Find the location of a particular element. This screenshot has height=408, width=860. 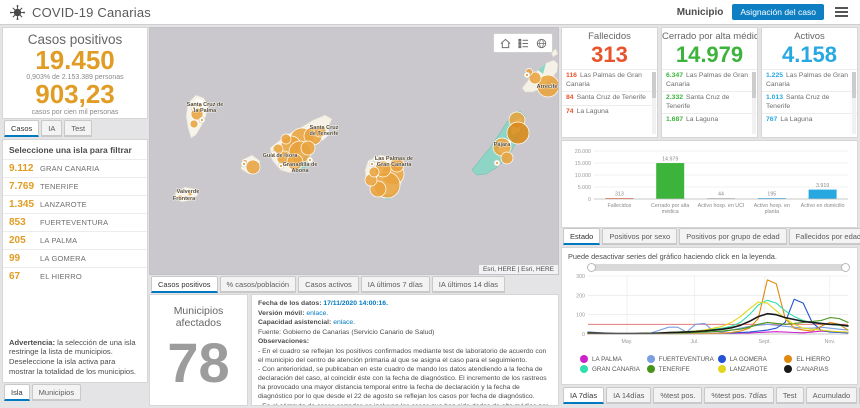

time-range-slider is located at coordinates (718, 267).